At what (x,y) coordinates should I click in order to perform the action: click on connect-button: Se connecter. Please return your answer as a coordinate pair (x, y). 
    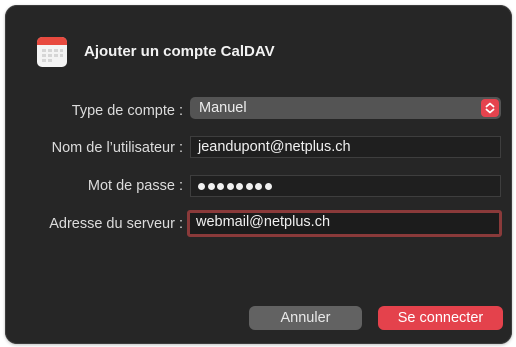
    Looking at the image, I should click on (440, 318).